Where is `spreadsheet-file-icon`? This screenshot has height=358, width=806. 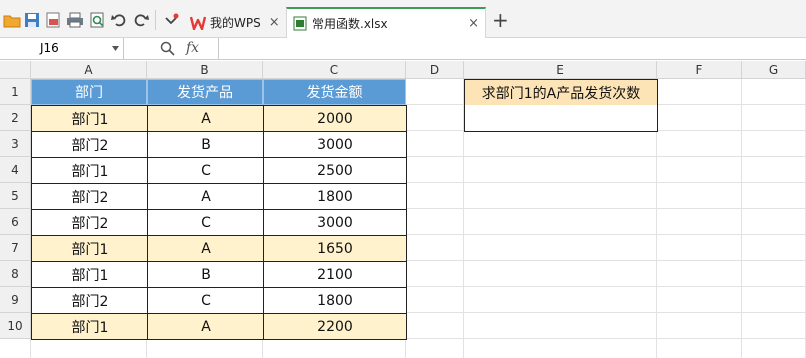 spreadsheet-file-icon is located at coordinates (300, 23).